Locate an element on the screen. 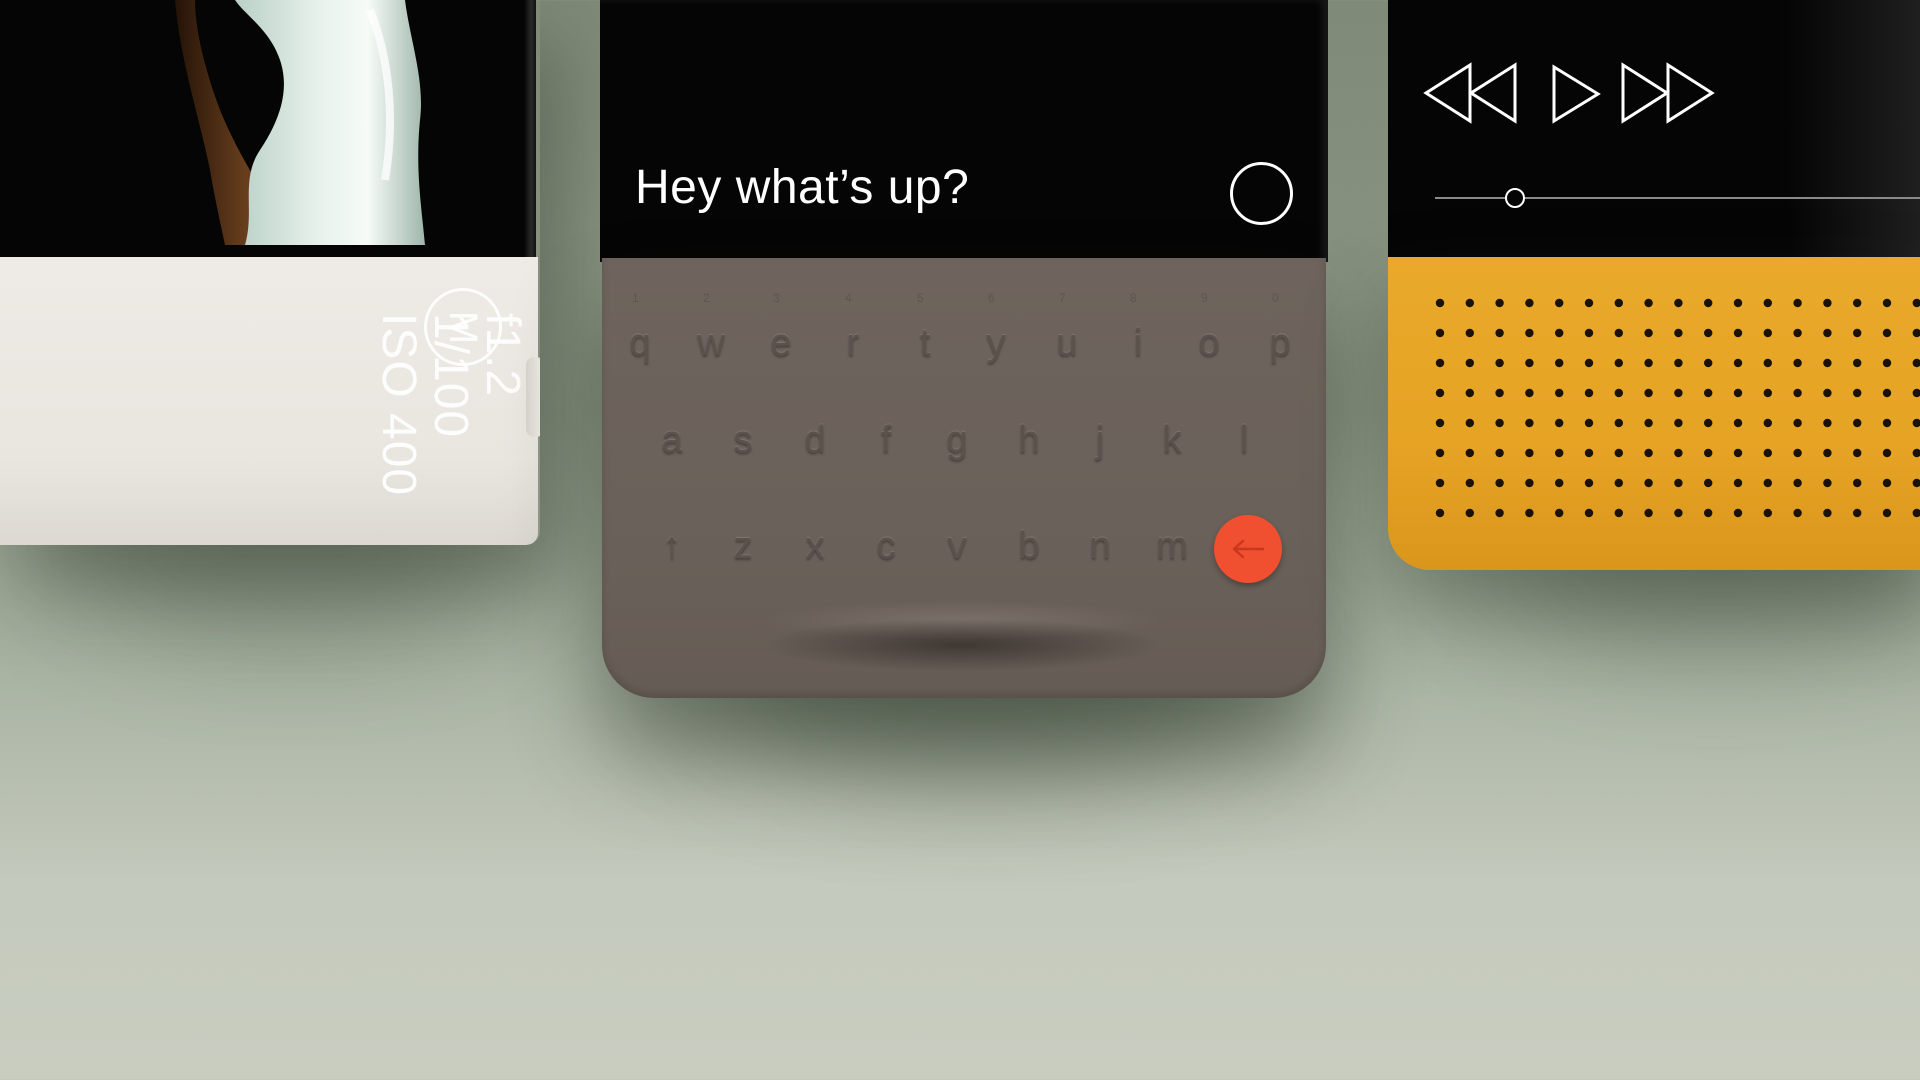 This screenshot has width=1920, height=1080. key-label: j is located at coordinates (1100, 440).